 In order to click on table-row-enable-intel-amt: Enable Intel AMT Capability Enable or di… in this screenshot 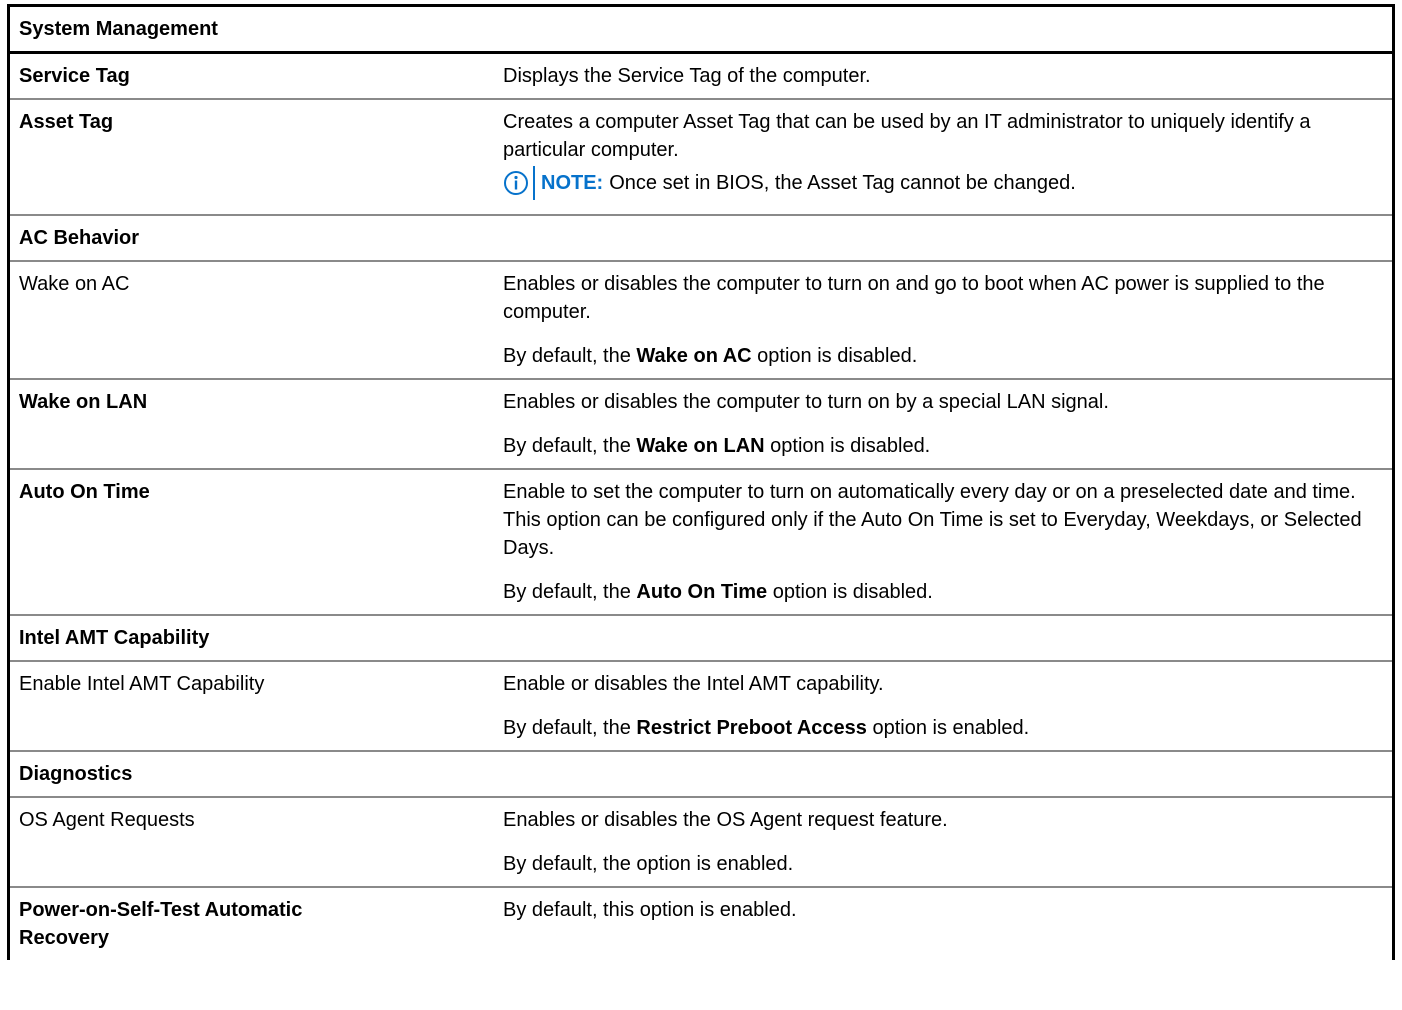, I will do `click(701, 707)`.